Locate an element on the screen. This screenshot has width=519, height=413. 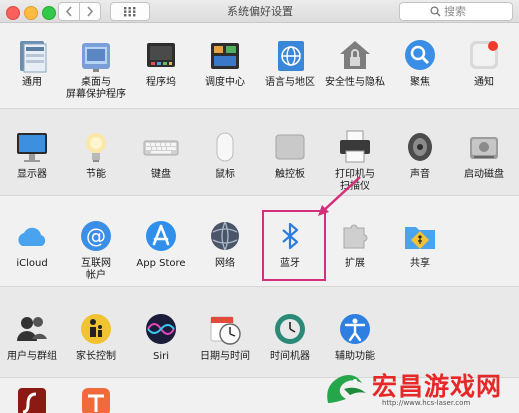
pane-siri: Siri is located at coordinates (161, 336).